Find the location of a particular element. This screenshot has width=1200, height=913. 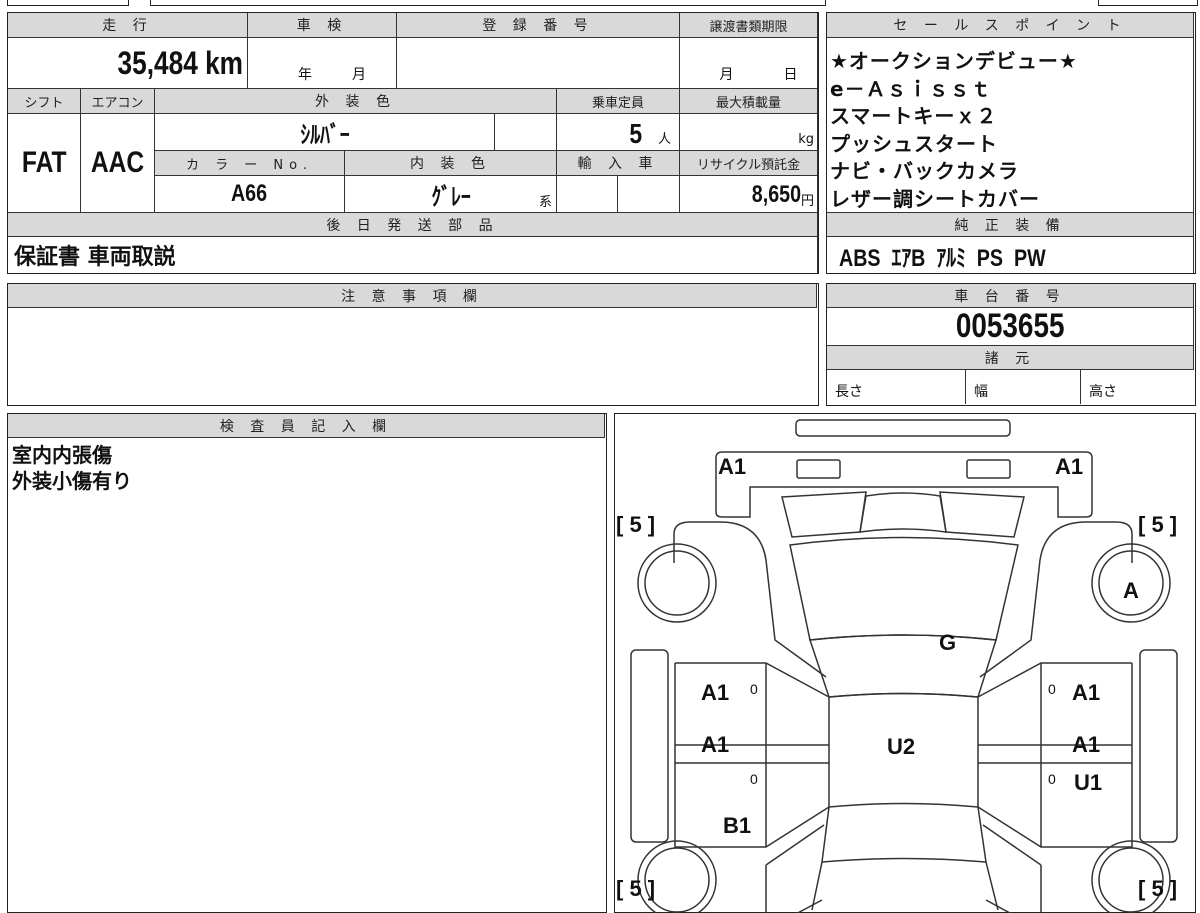

registration-label: 登 録 番 号 is located at coordinates (538, 25).